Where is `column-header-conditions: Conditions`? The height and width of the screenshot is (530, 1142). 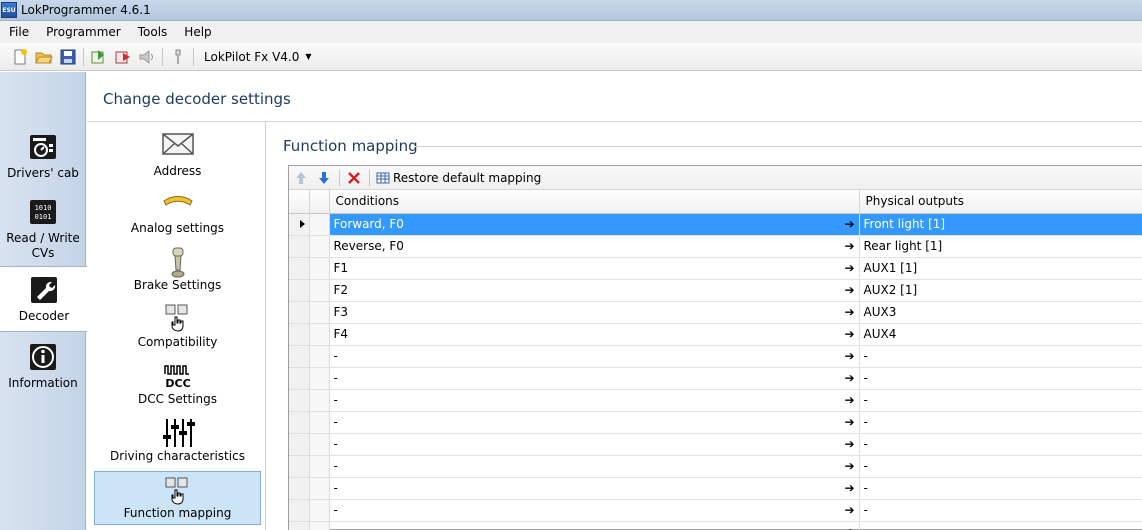
column-header-conditions: Conditions is located at coordinates (594, 202).